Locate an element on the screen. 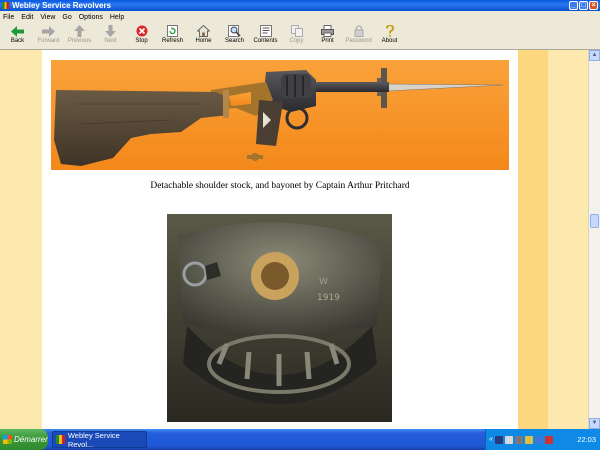  vertical-scrollbar: ▲ ▼ is located at coordinates (594, 239).